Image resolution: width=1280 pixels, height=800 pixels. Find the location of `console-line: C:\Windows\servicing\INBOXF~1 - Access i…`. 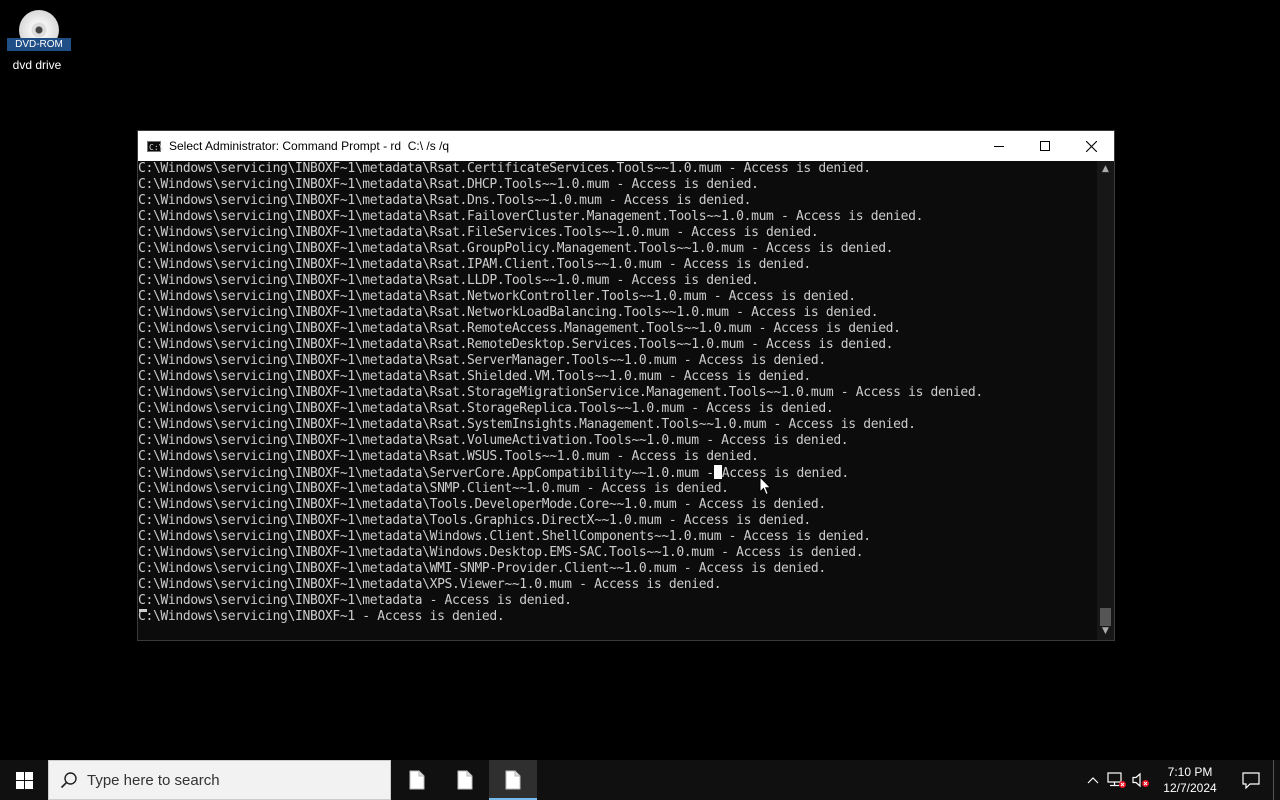

console-line: C:\Windows\servicing\INBOXF~1 - Access i… is located at coordinates (321, 616).